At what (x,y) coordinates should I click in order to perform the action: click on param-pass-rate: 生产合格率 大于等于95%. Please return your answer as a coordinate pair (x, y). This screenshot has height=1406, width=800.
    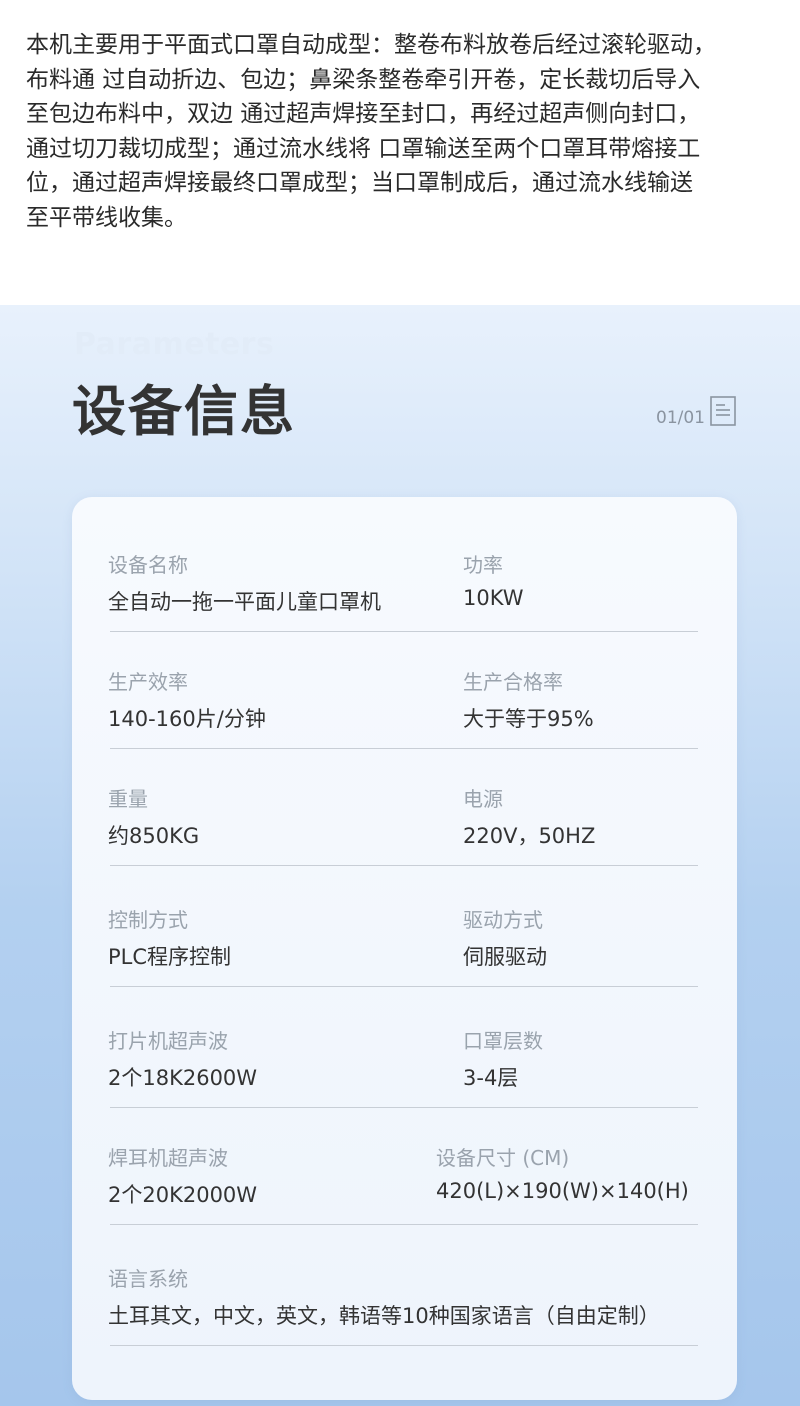
    Looking at the image, I should click on (528, 699).